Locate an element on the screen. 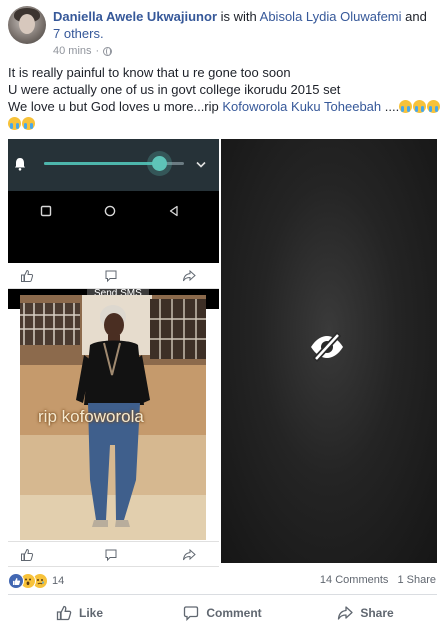 This screenshot has width=445, height=635. shares-count-link: 1 Share is located at coordinates (416, 580).